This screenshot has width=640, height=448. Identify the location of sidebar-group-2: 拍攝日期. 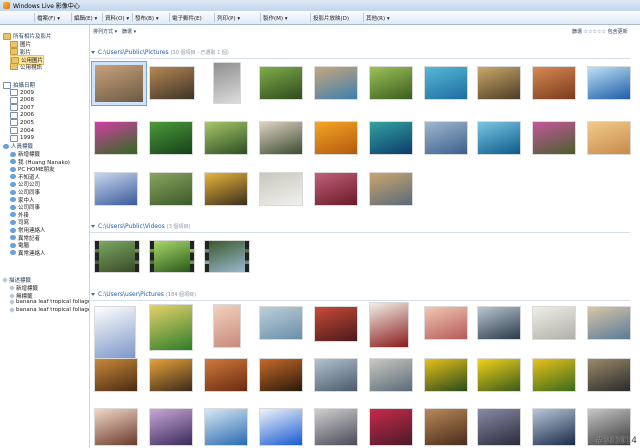
(19, 85).